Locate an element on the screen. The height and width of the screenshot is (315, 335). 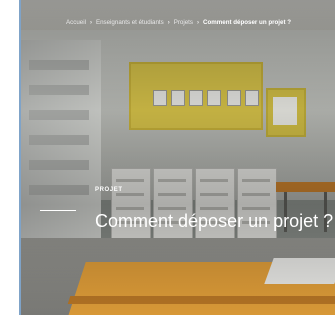
page-left-margin is located at coordinates (9, 157).